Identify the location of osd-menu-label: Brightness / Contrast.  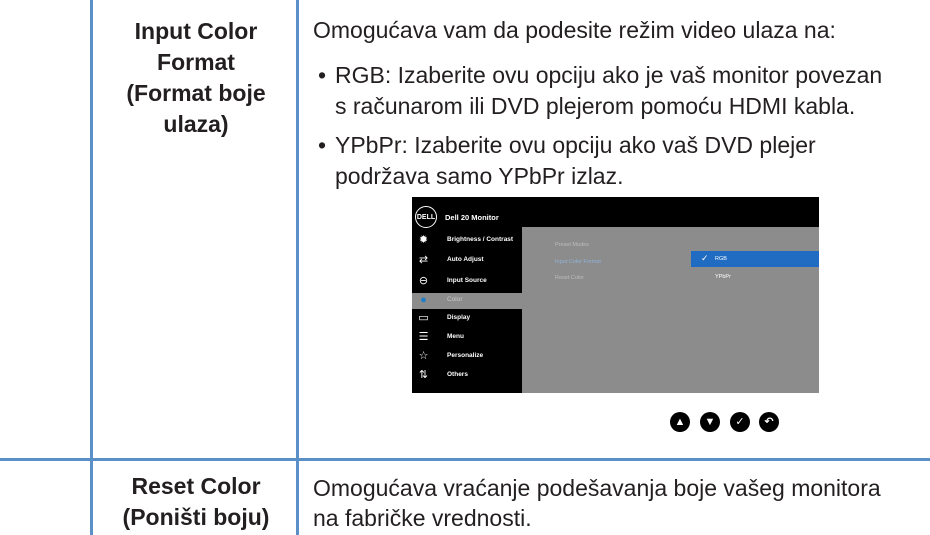
(480, 239).